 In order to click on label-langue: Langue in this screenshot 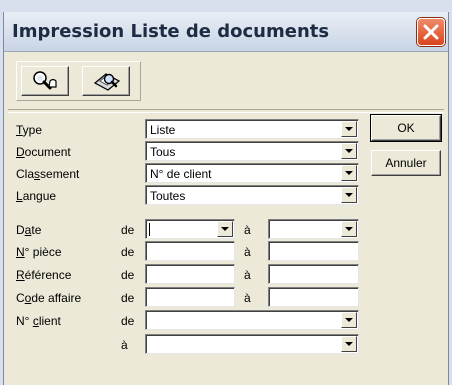, I will do `click(36, 196)`.